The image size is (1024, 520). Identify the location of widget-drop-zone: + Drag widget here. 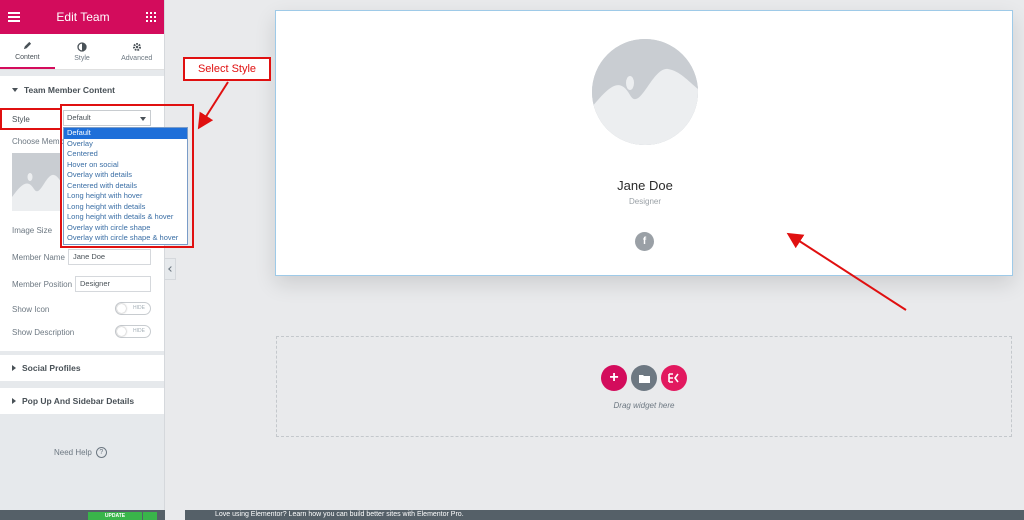
(644, 386).